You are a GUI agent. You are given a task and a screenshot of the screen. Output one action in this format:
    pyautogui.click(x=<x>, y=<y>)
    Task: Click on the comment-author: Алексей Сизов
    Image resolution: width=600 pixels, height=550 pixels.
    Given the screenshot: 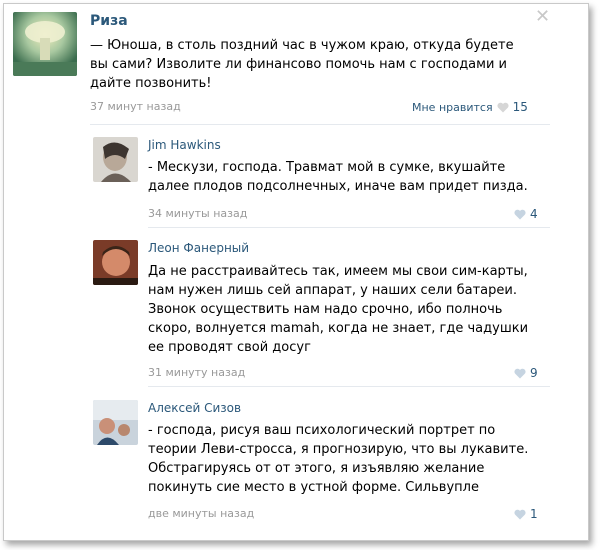 What is the action you would take?
    pyautogui.click(x=194, y=408)
    